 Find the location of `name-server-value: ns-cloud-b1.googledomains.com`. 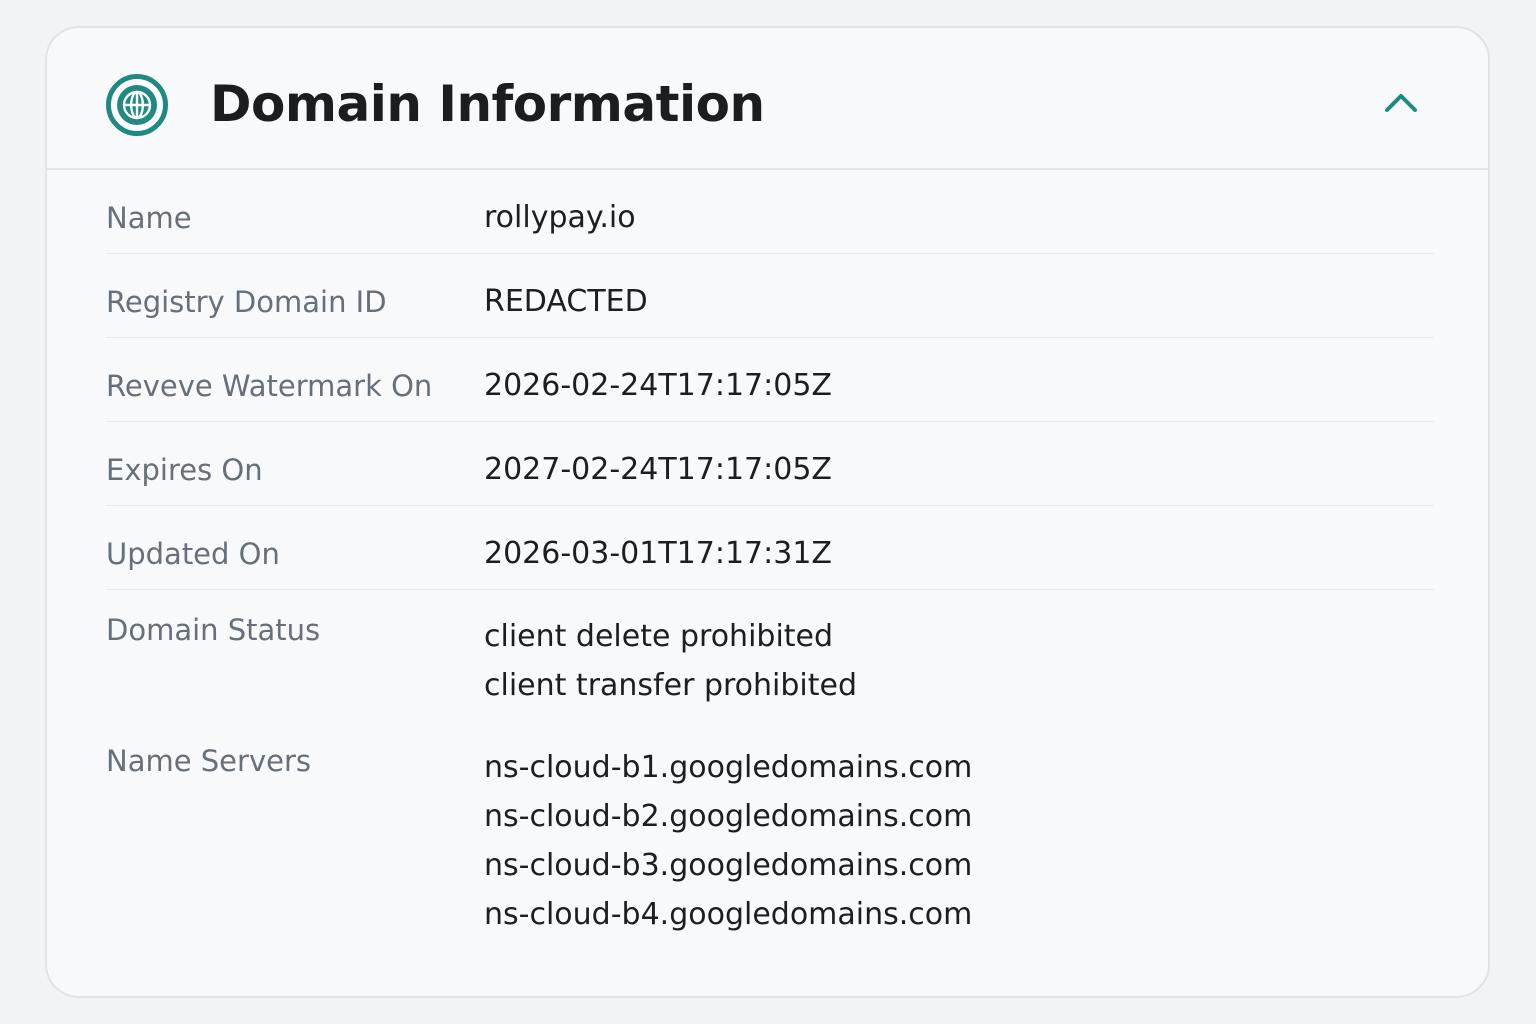

name-server-value: ns-cloud-b1.googledomains.com is located at coordinates (728, 767).